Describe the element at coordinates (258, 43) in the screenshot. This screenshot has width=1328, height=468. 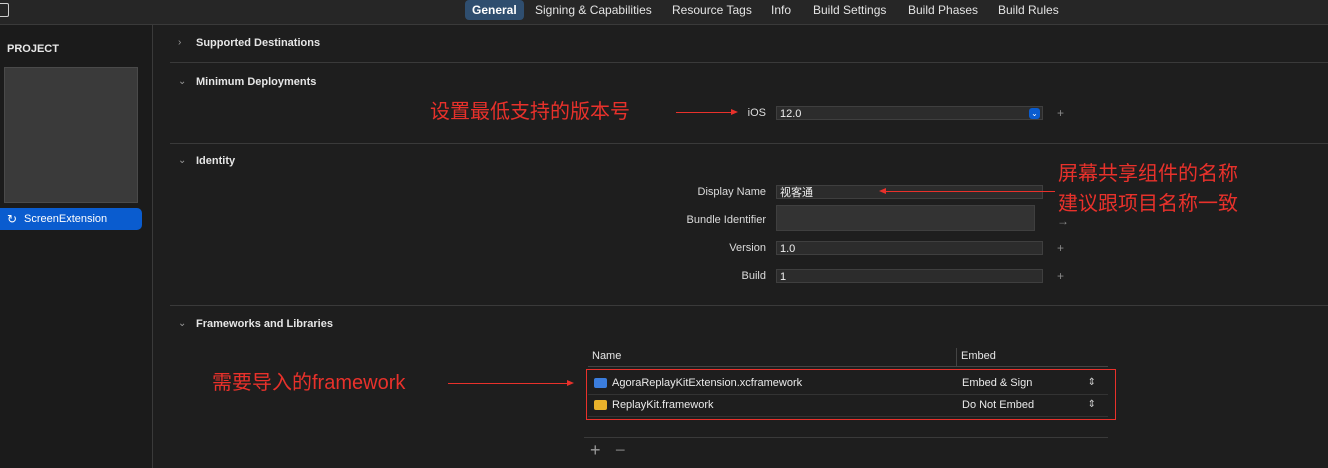
I see `section-supported-destinations: Supported Destinations` at that location.